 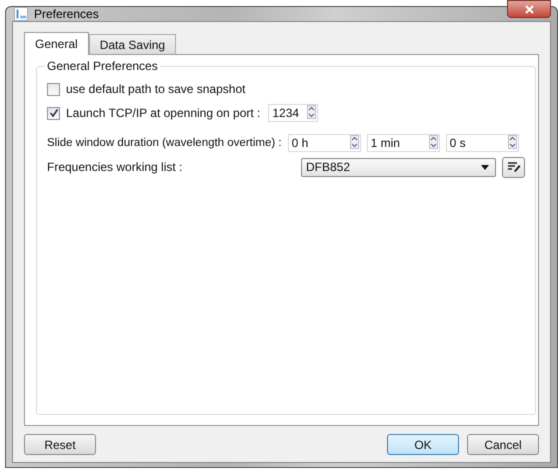 What do you see at coordinates (132, 44) in the screenshot?
I see `tab: Data Saving` at bounding box center [132, 44].